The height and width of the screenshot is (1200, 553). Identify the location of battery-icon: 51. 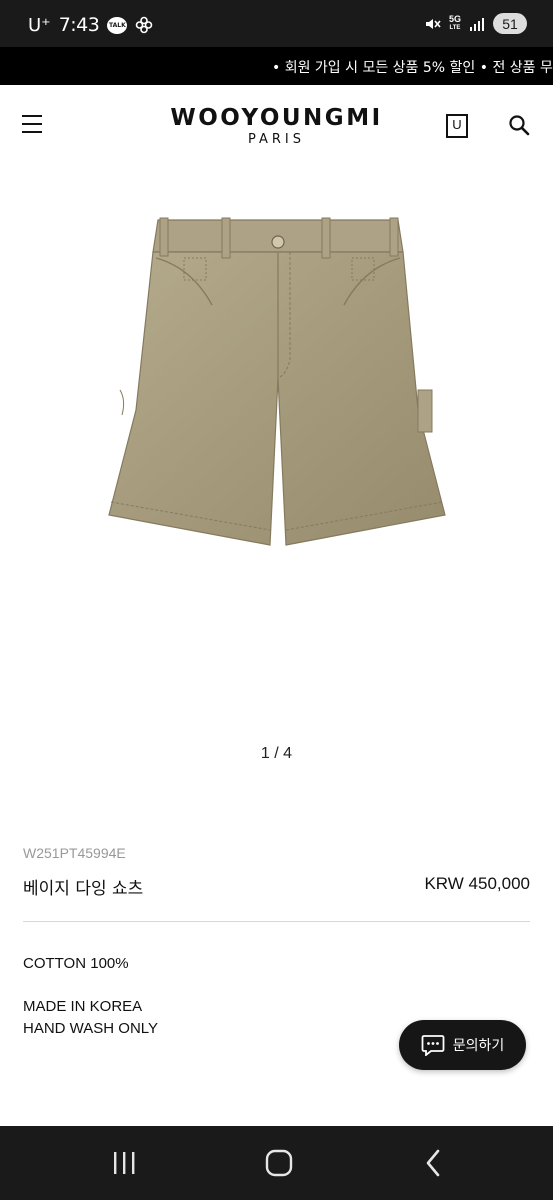
(510, 23).